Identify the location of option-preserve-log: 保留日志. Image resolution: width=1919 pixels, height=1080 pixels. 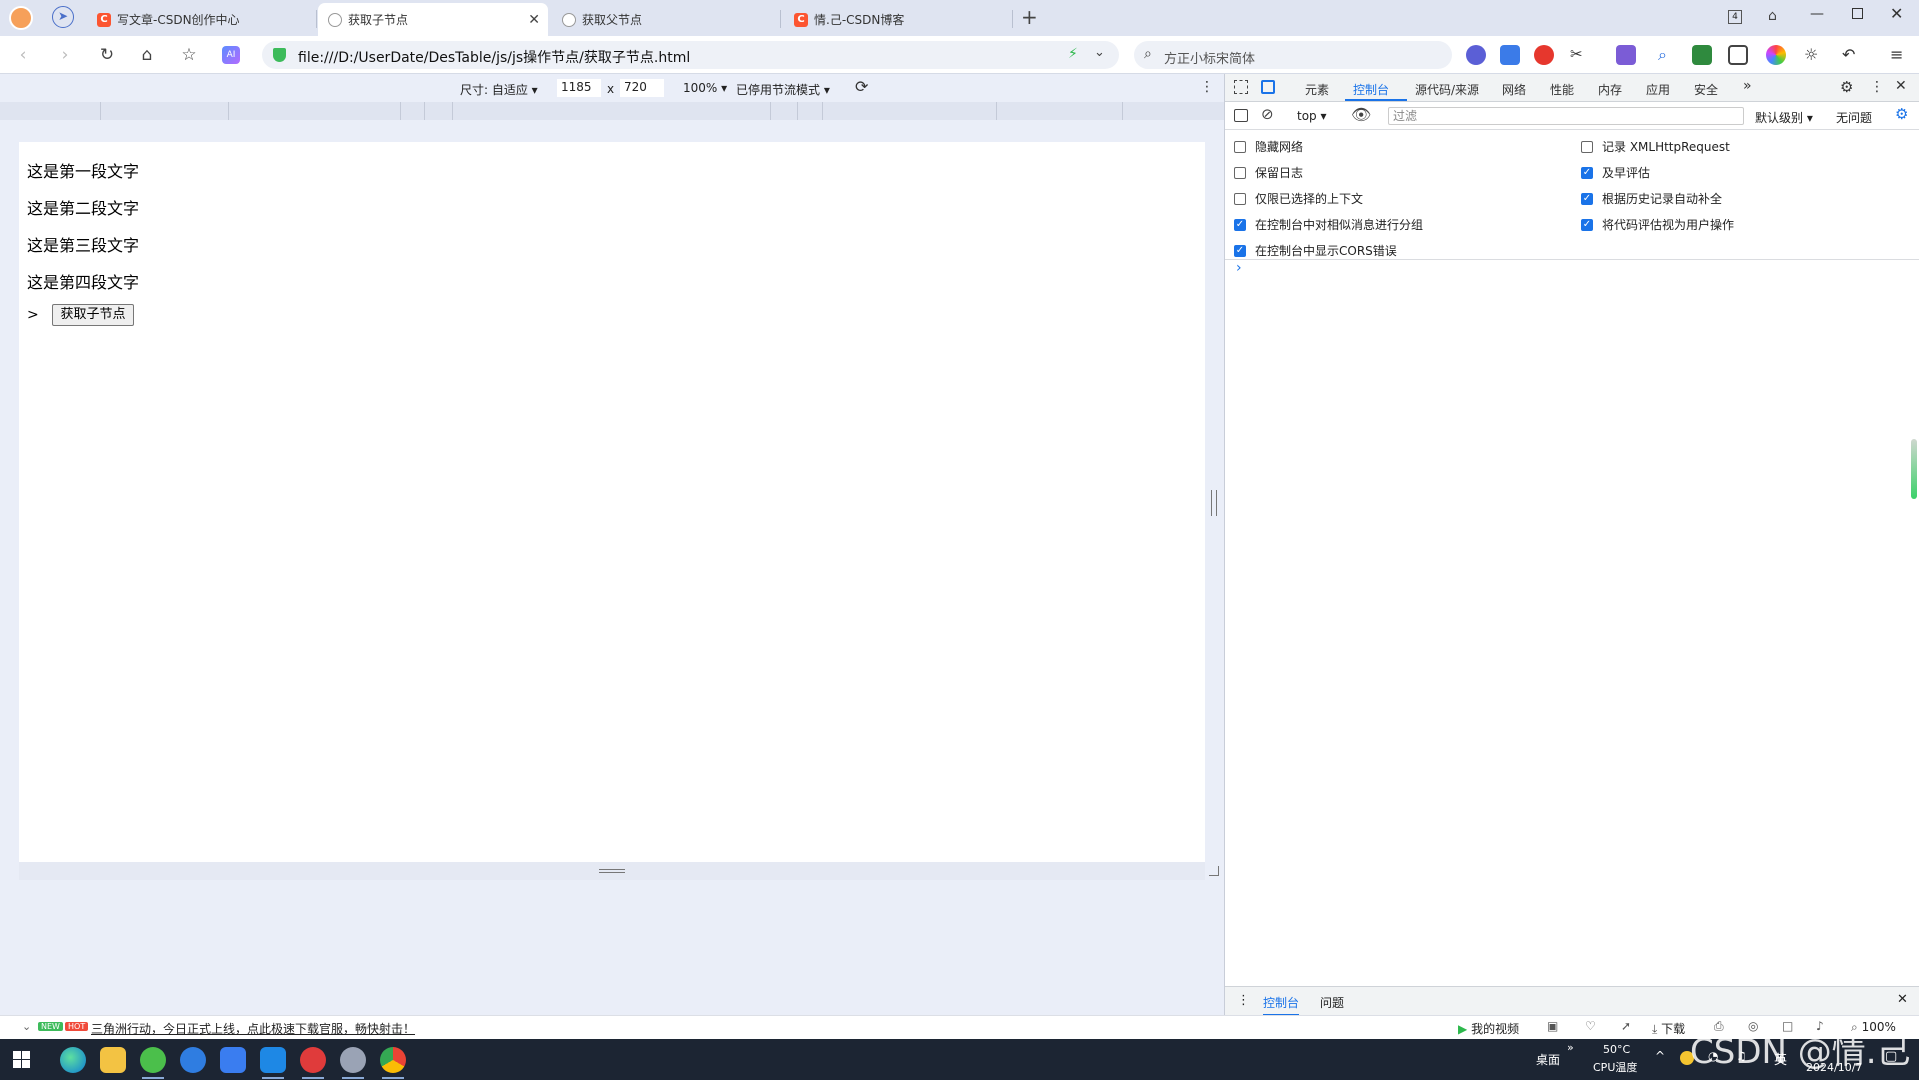
(1268, 172).